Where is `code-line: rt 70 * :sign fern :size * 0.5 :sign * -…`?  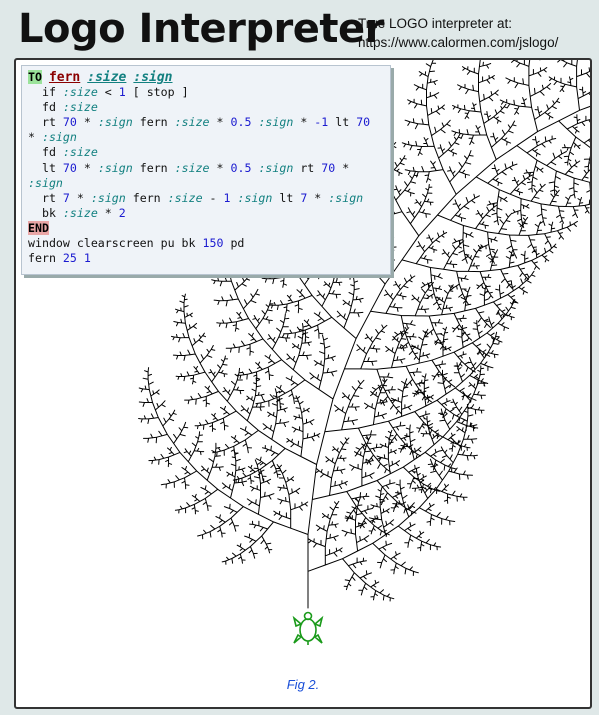 code-line: rt 70 * :sign fern :size * 0.5 :sign * -… is located at coordinates (199, 130).